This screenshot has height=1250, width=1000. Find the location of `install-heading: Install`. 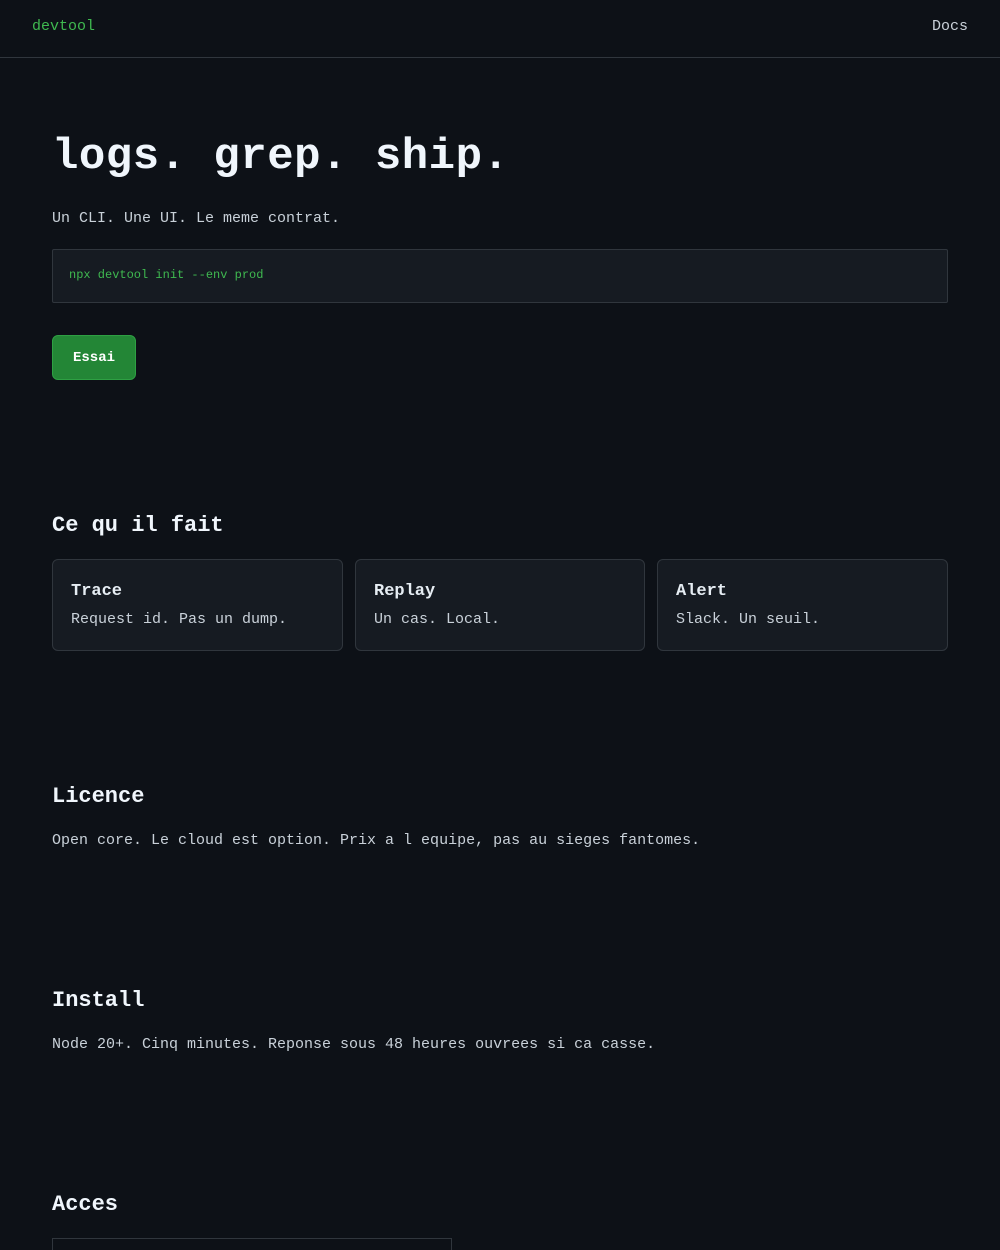

install-heading: Install is located at coordinates (98, 1000).